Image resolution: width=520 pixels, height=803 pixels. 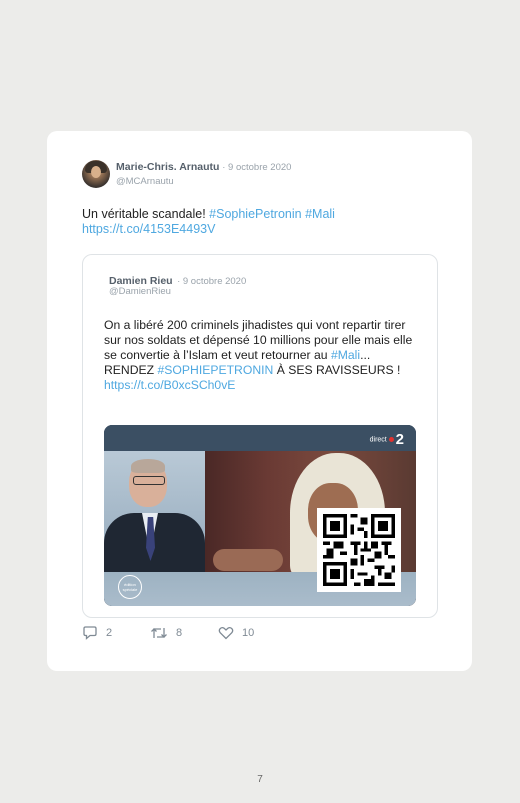 What do you see at coordinates (226, 633) in the screenshot?
I see `heart-icon` at bounding box center [226, 633].